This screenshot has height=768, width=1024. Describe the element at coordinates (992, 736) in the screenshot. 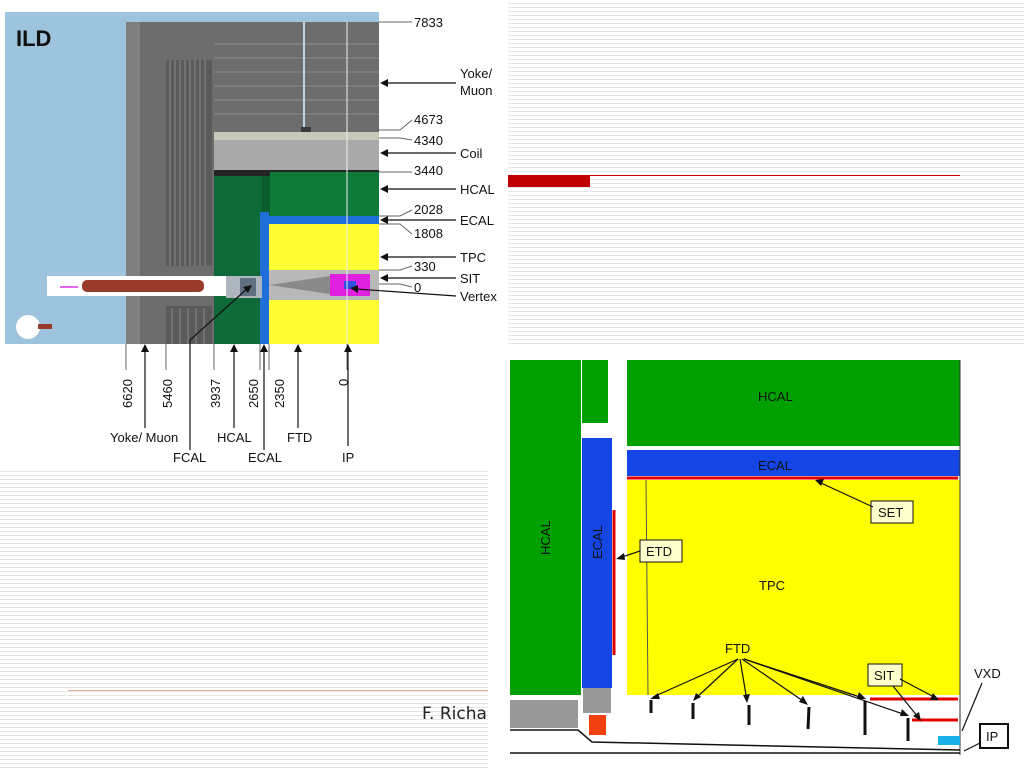

I see `ip-label: IP` at that location.